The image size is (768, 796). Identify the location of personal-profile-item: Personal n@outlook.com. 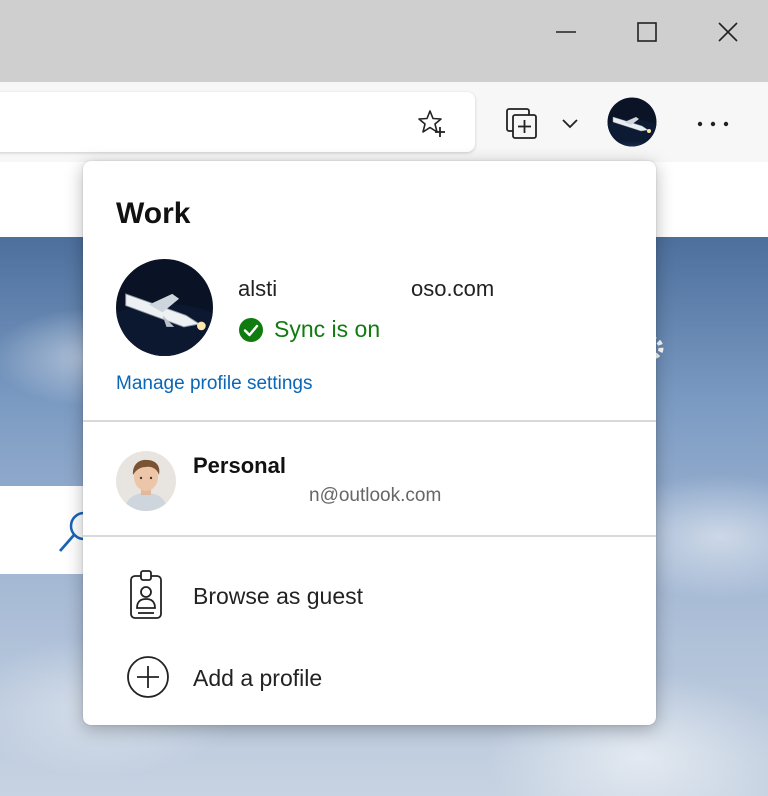
(369, 478).